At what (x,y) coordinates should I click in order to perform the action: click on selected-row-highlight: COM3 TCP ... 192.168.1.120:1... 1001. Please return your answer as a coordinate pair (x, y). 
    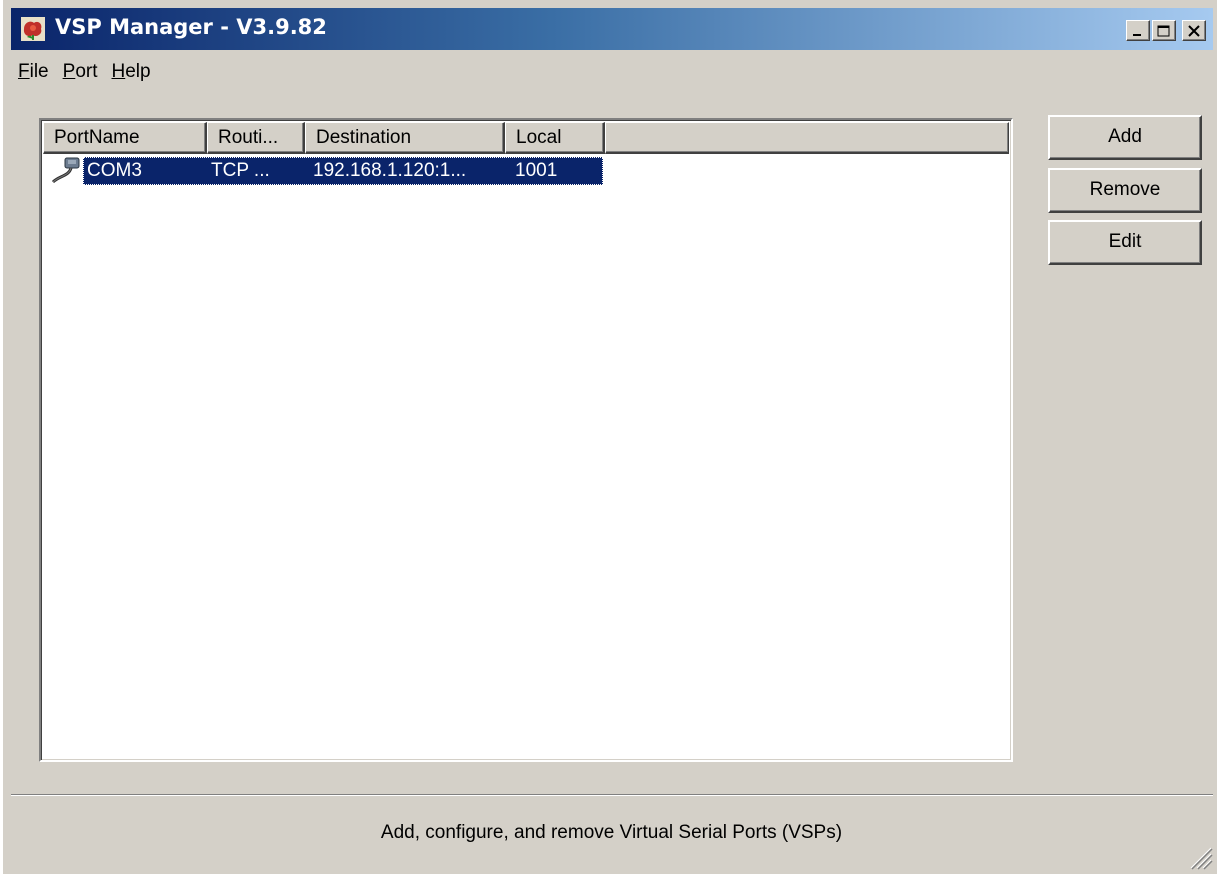
    Looking at the image, I should click on (343, 171).